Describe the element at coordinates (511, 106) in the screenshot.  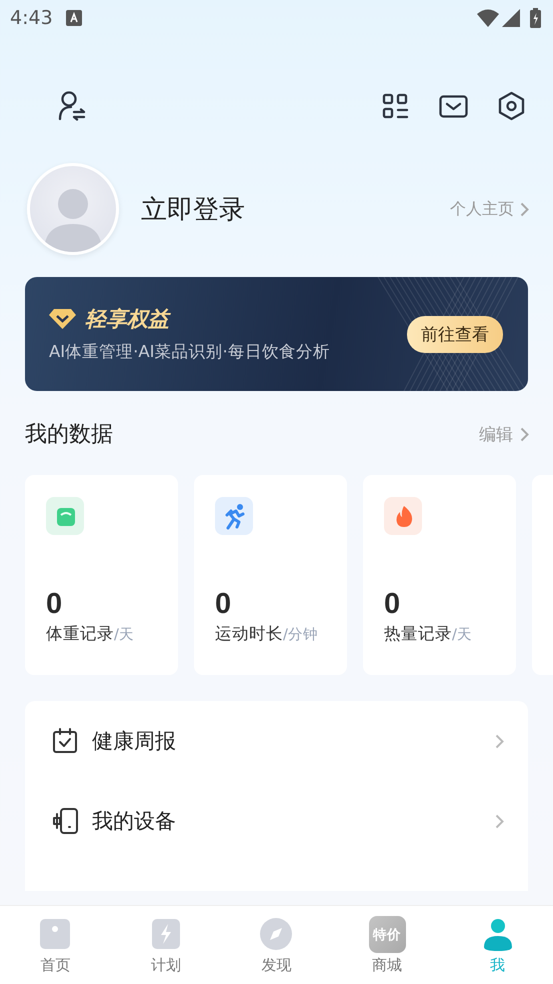
I see `settings-icon` at that location.